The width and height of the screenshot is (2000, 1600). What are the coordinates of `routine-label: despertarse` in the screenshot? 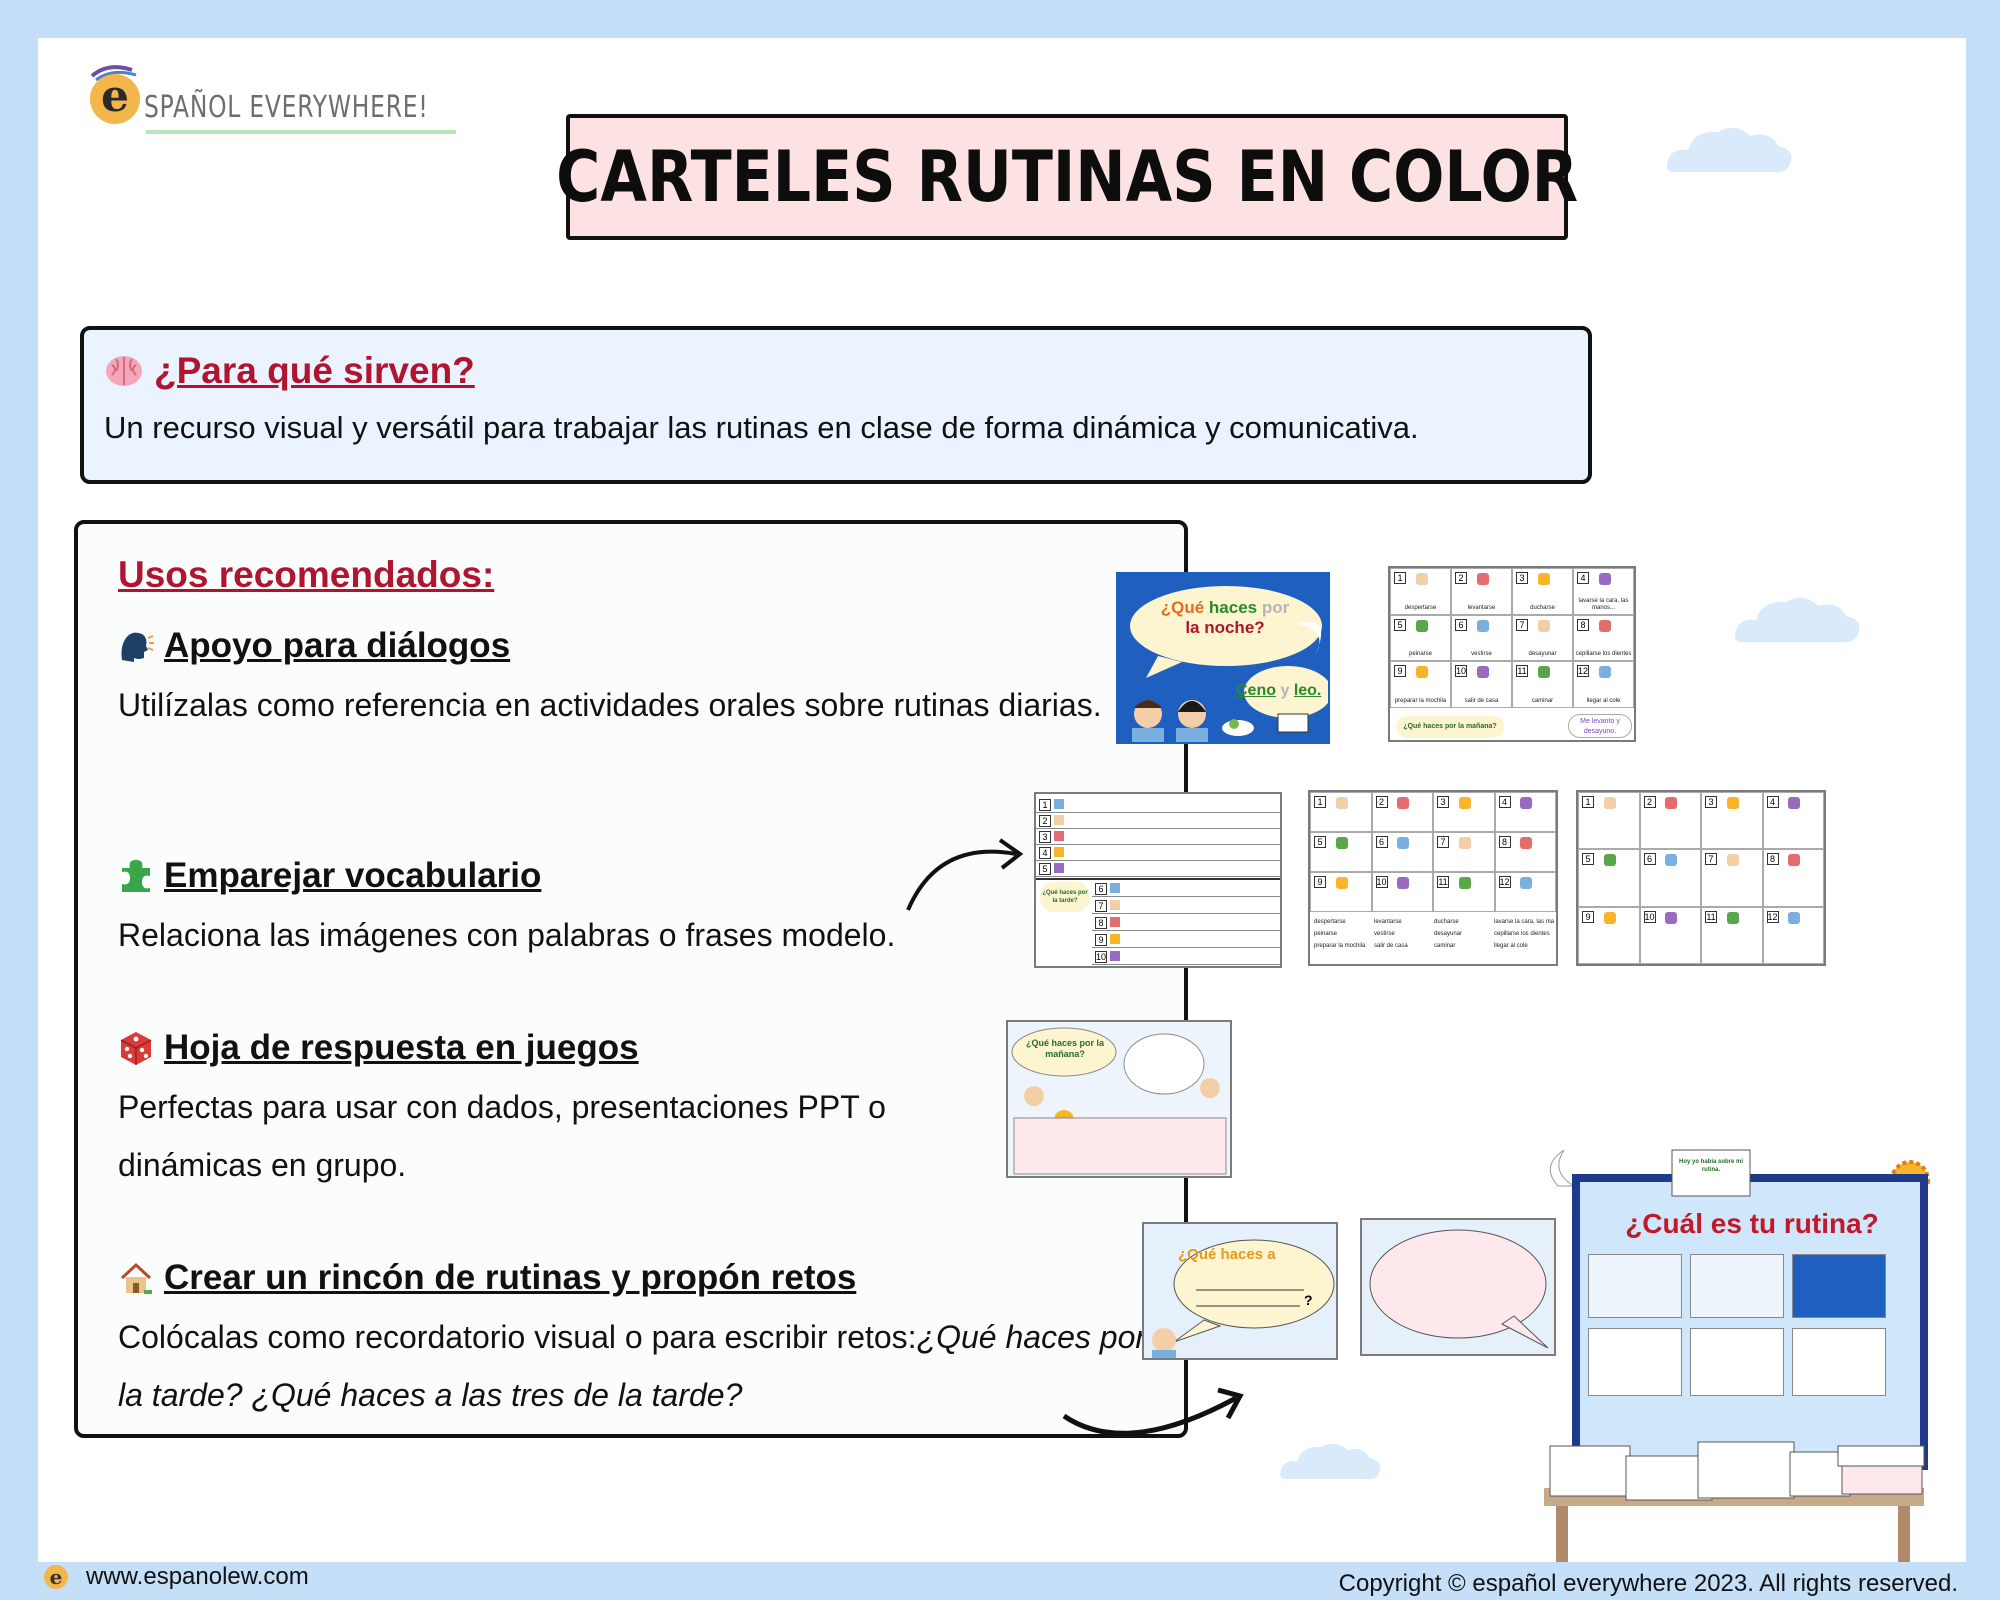 It's located at (1420, 607).